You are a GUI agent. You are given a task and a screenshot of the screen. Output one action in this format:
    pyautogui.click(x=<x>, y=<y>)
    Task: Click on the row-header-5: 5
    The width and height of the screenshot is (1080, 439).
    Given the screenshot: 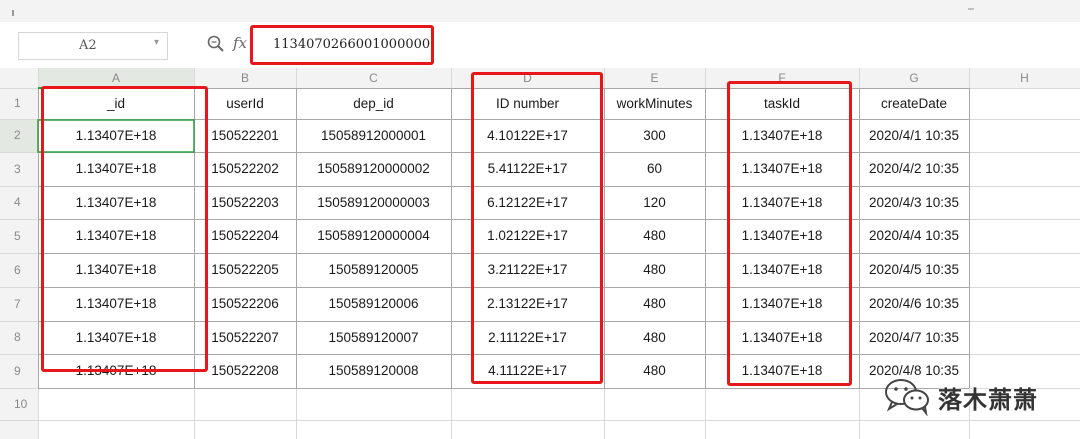 What is the action you would take?
    pyautogui.click(x=19, y=236)
    